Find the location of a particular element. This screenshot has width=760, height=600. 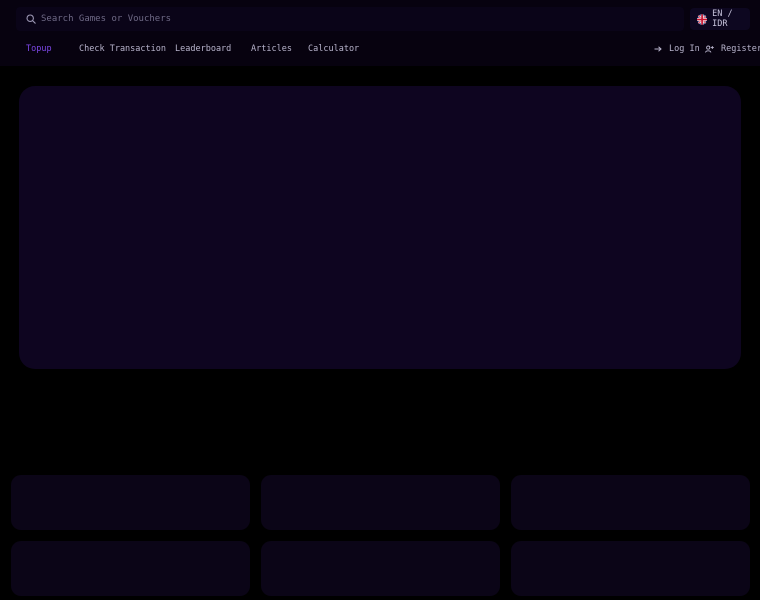

language-currency-selector: EN / IDR is located at coordinates (720, 19).